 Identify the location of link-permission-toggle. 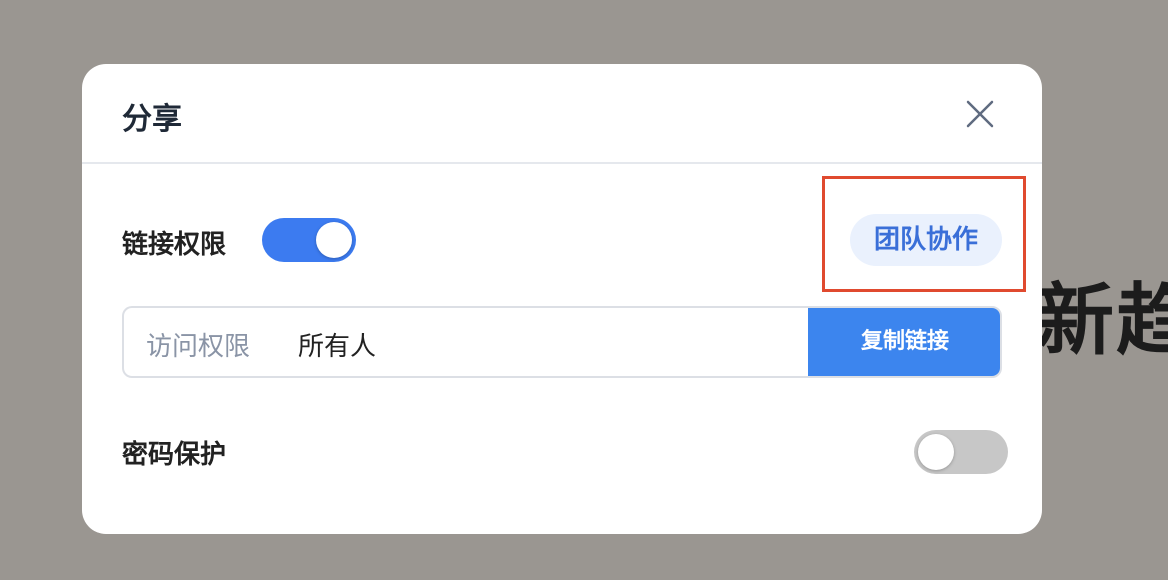
(309, 240).